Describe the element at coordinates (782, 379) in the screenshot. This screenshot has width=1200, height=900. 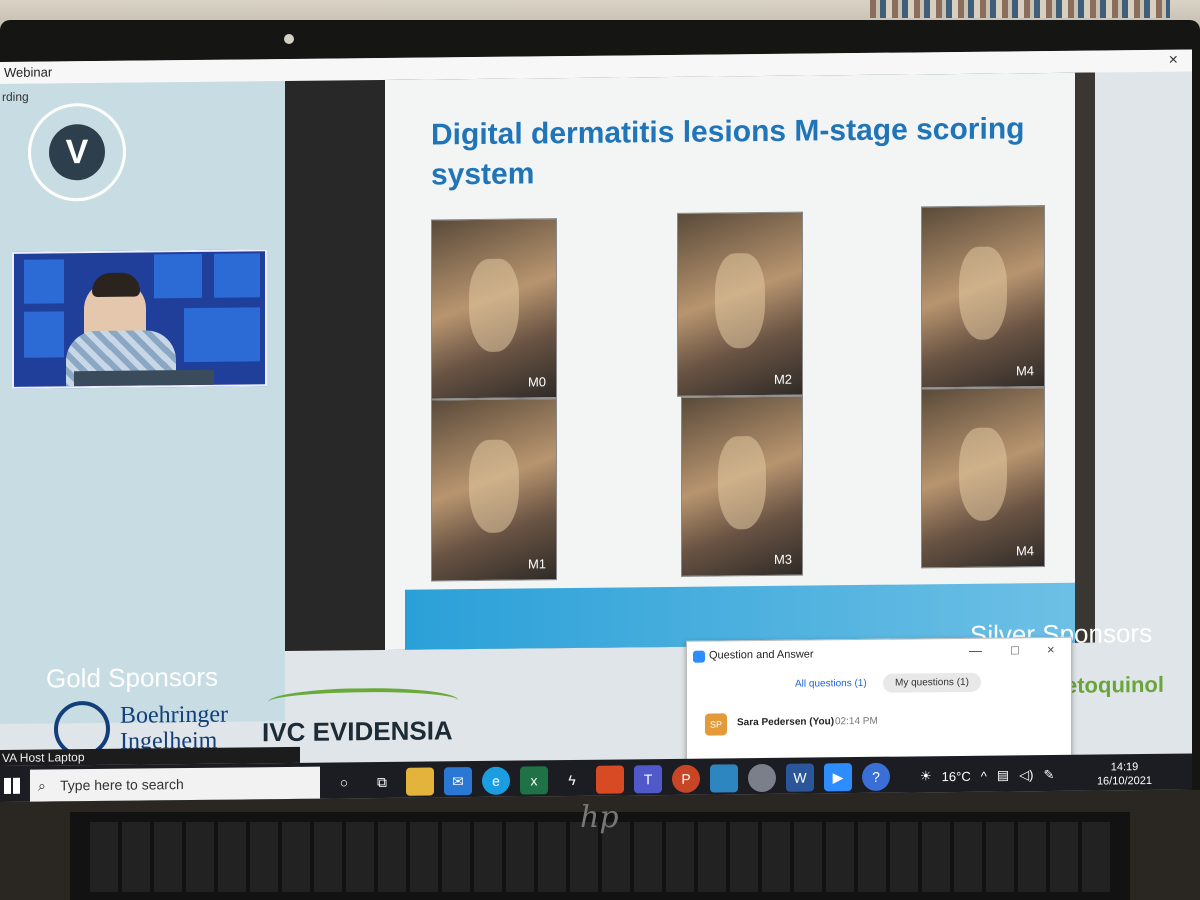
I see `photo-label: M2` at that location.